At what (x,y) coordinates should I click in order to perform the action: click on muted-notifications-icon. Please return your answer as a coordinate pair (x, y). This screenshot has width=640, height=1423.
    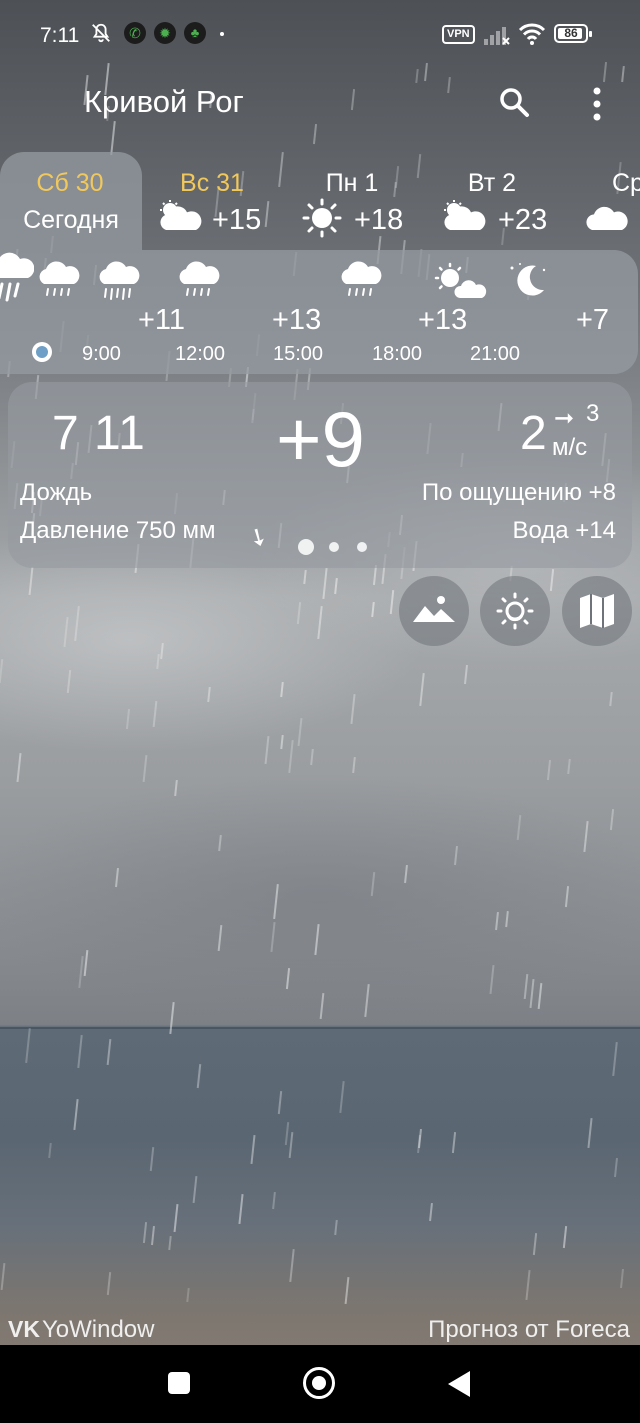
    Looking at the image, I should click on (101, 33).